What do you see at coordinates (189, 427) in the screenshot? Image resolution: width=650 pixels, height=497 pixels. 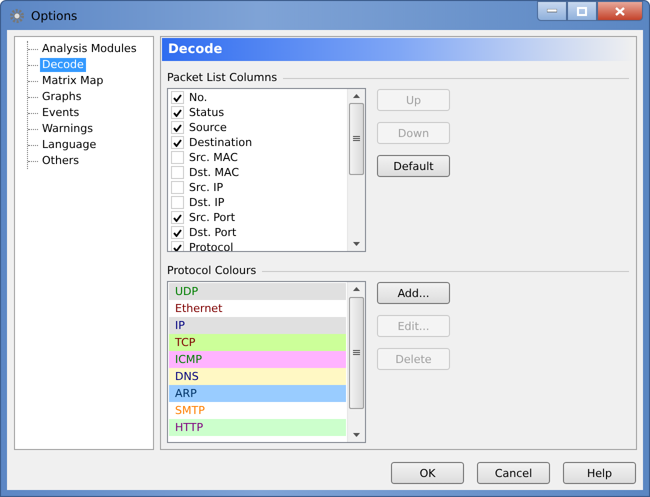 I see `entry-label: HTTP` at bounding box center [189, 427].